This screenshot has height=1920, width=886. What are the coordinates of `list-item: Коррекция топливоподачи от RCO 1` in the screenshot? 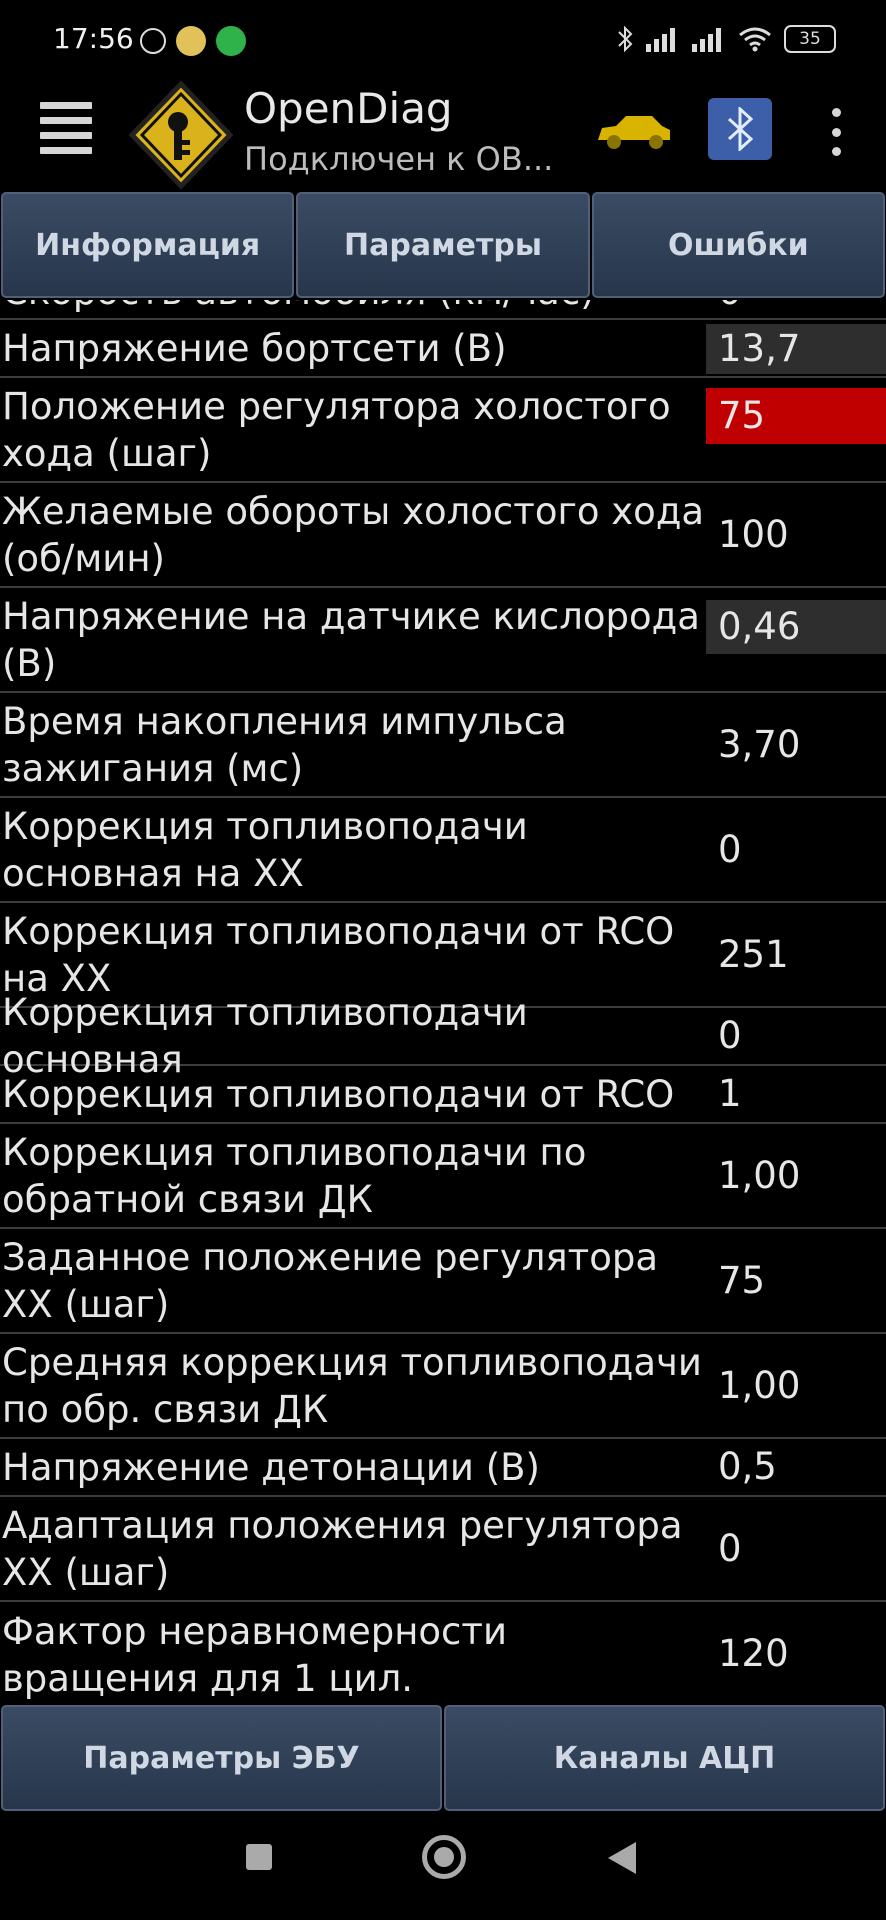 It's located at (443, 1095).